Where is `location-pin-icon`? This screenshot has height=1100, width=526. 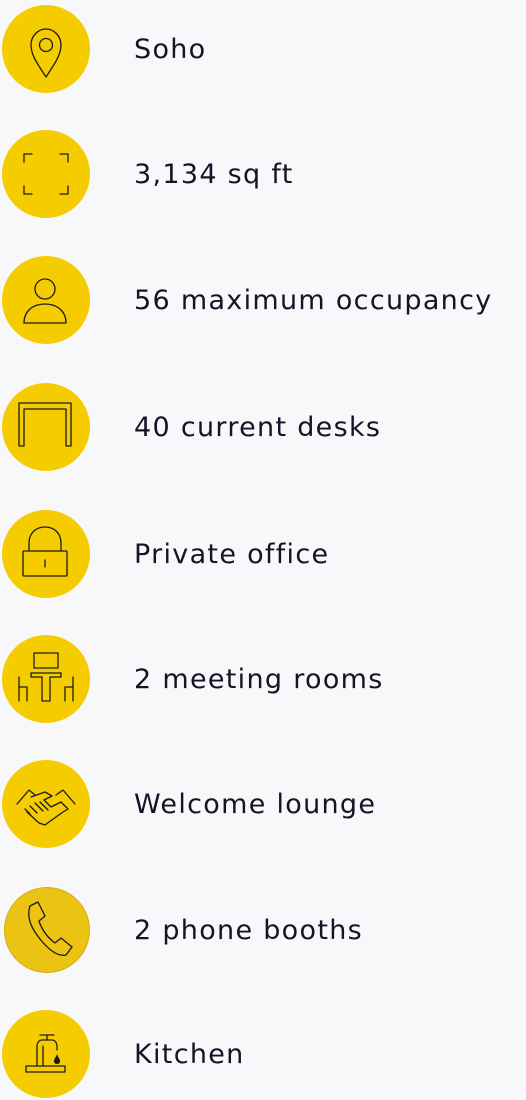 location-pin-icon is located at coordinates (46, 49).